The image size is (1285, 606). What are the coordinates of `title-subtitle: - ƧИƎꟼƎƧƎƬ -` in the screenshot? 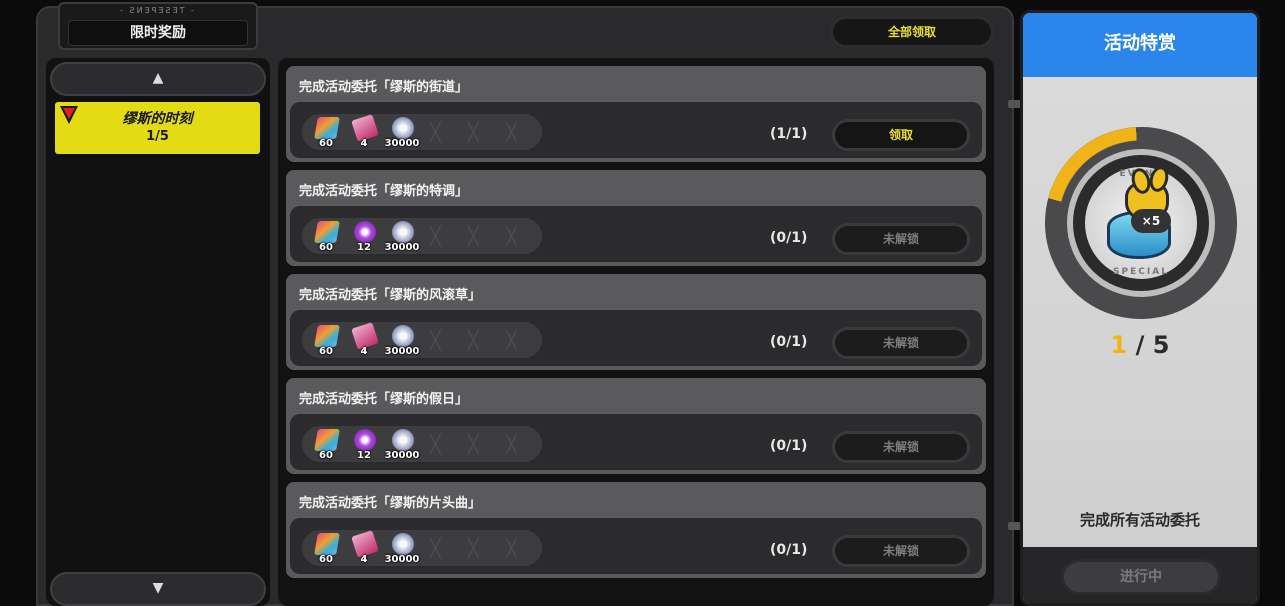 It's located at (158, 10).